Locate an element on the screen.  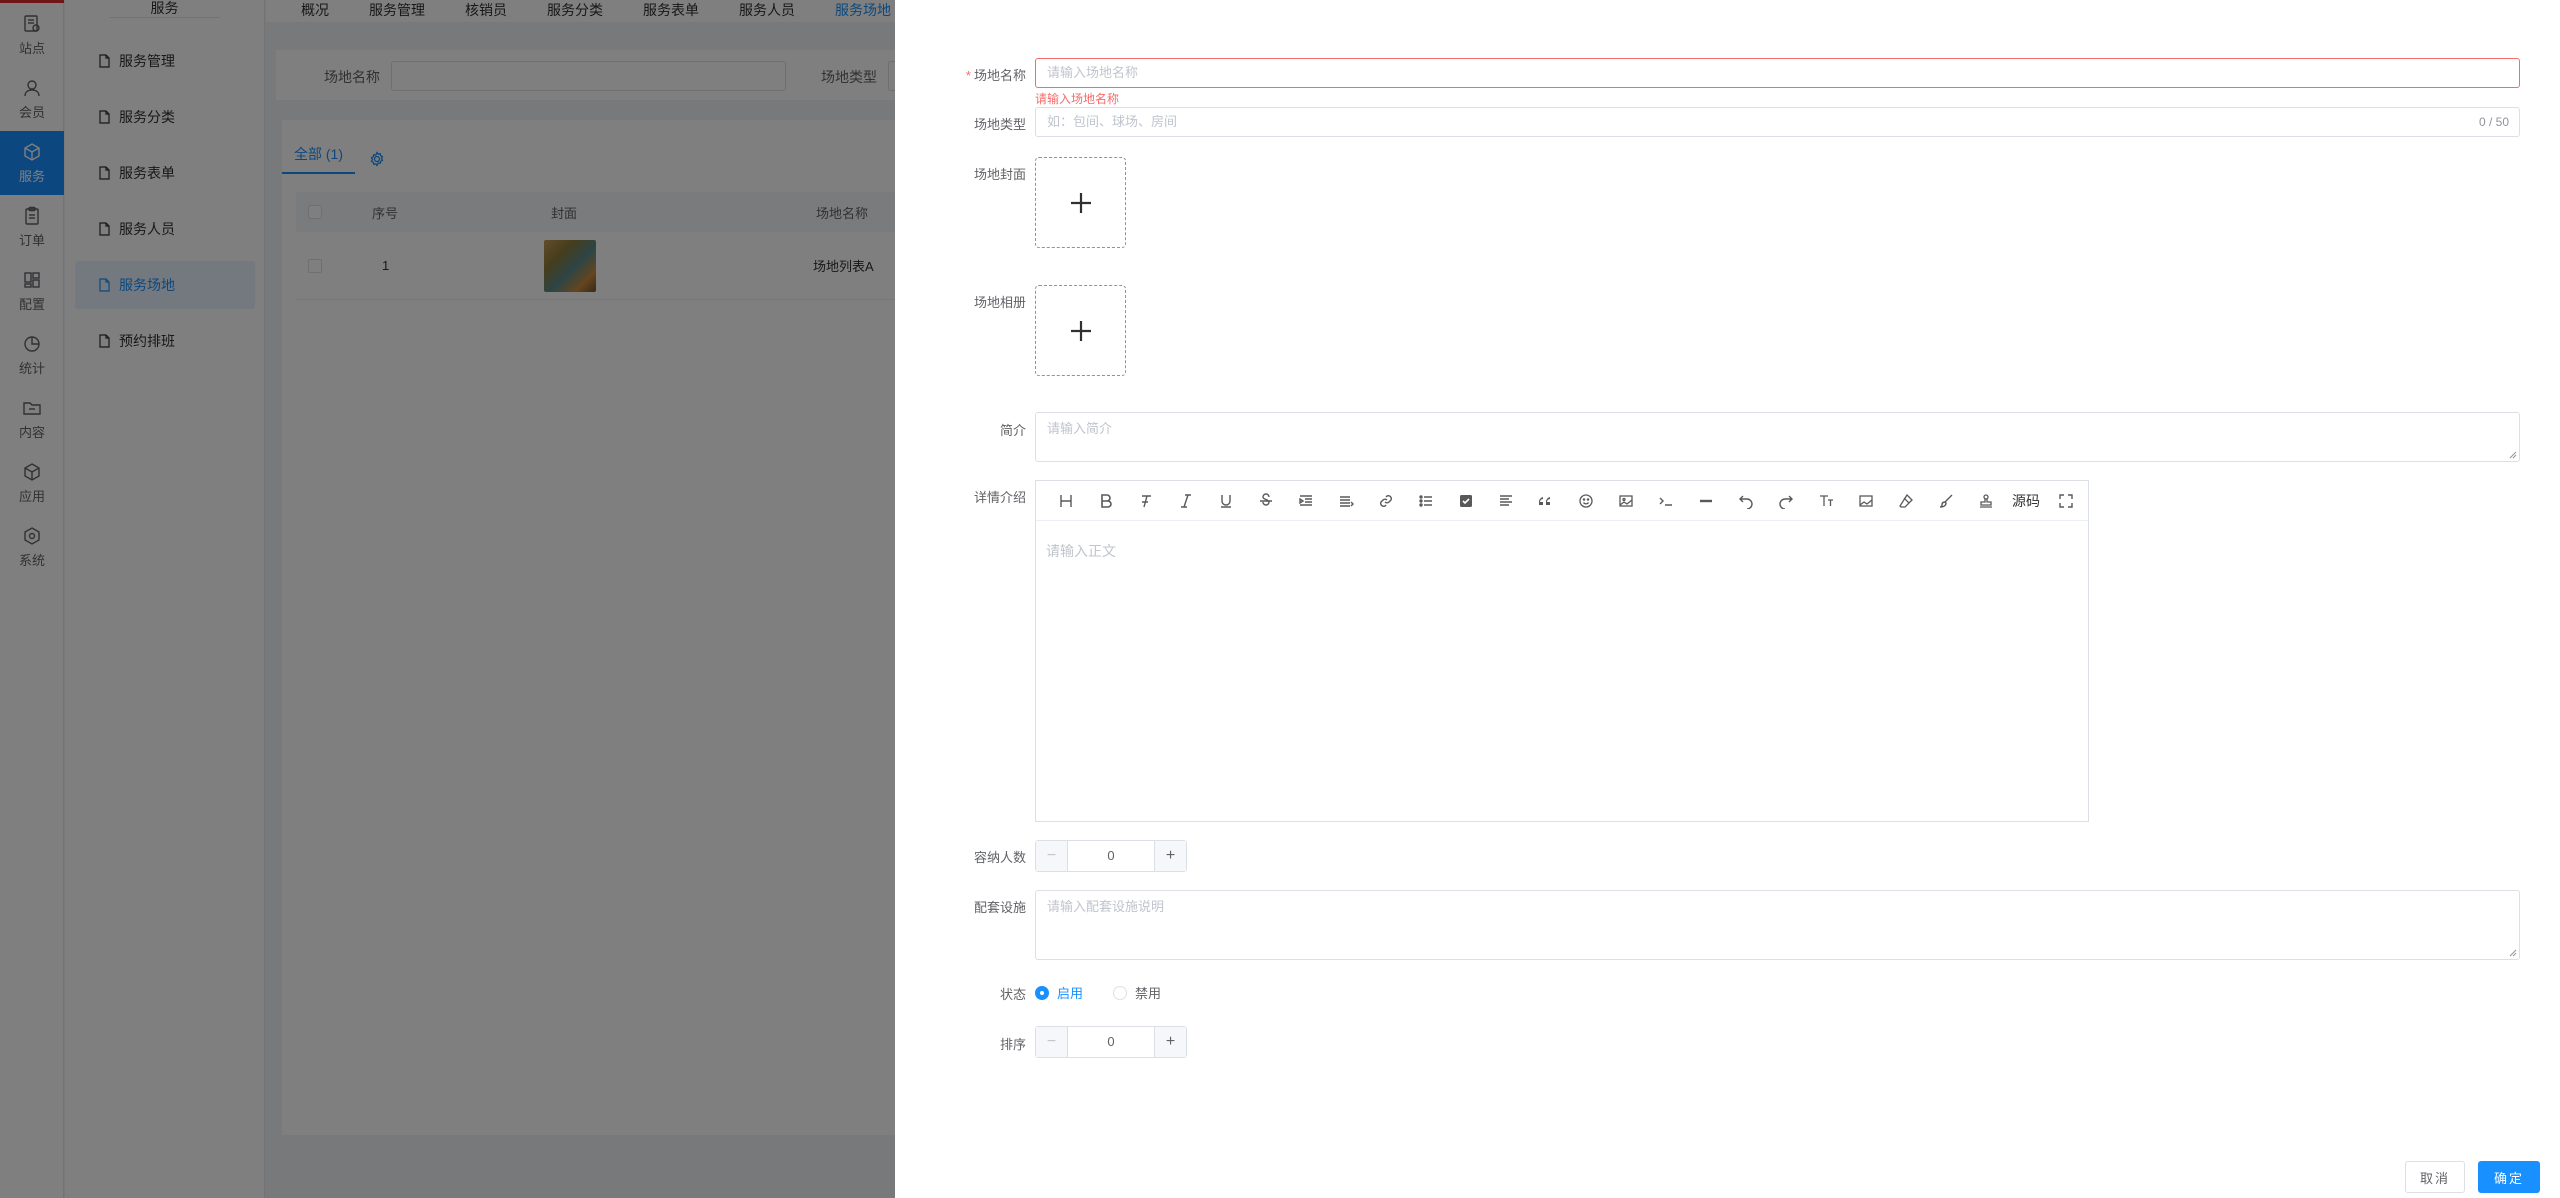
code-icon is located at coordinates (1665, 501).